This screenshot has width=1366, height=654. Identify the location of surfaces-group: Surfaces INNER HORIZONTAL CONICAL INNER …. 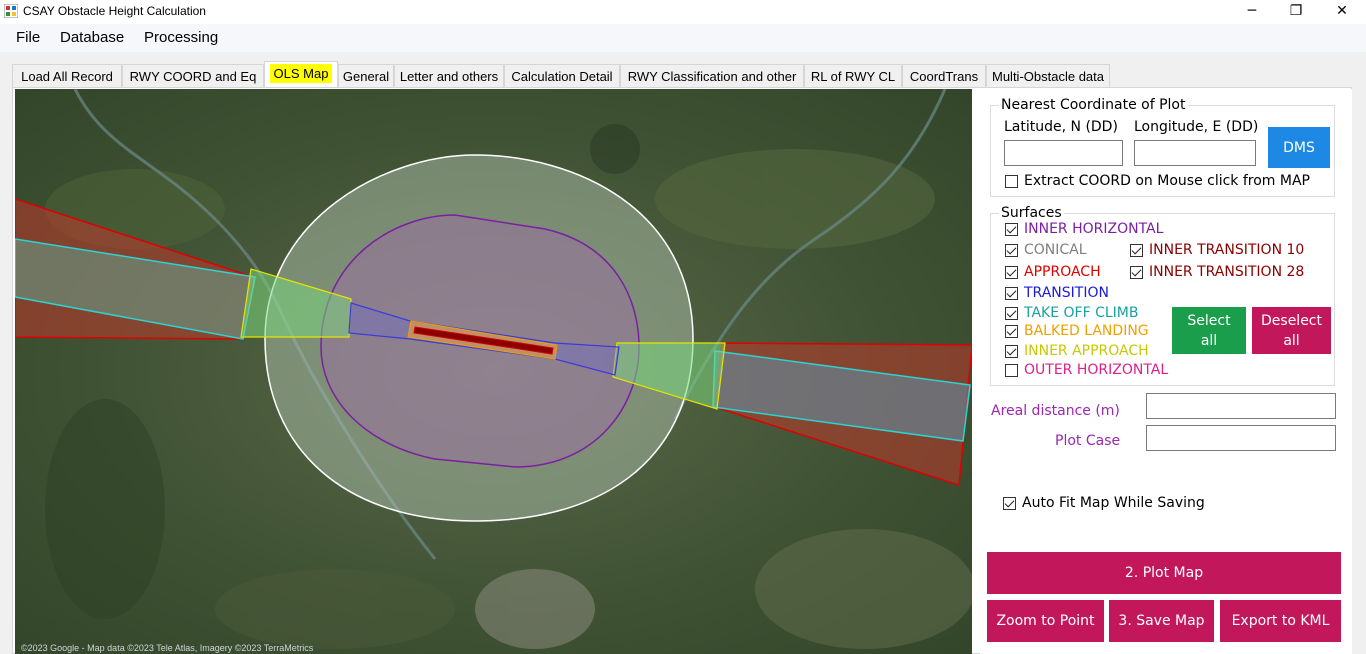
(1162, 295).